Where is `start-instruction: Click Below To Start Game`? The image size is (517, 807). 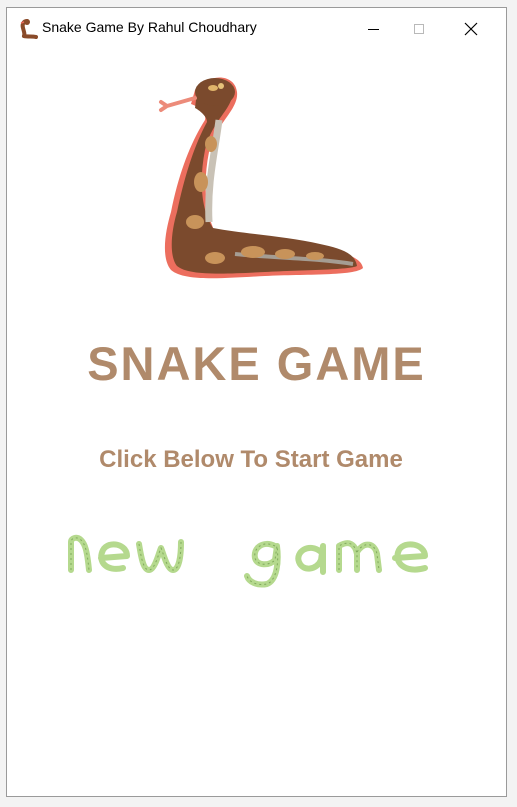 start-instruction: Click Below To Start Game is located at coordinates (251, 459).